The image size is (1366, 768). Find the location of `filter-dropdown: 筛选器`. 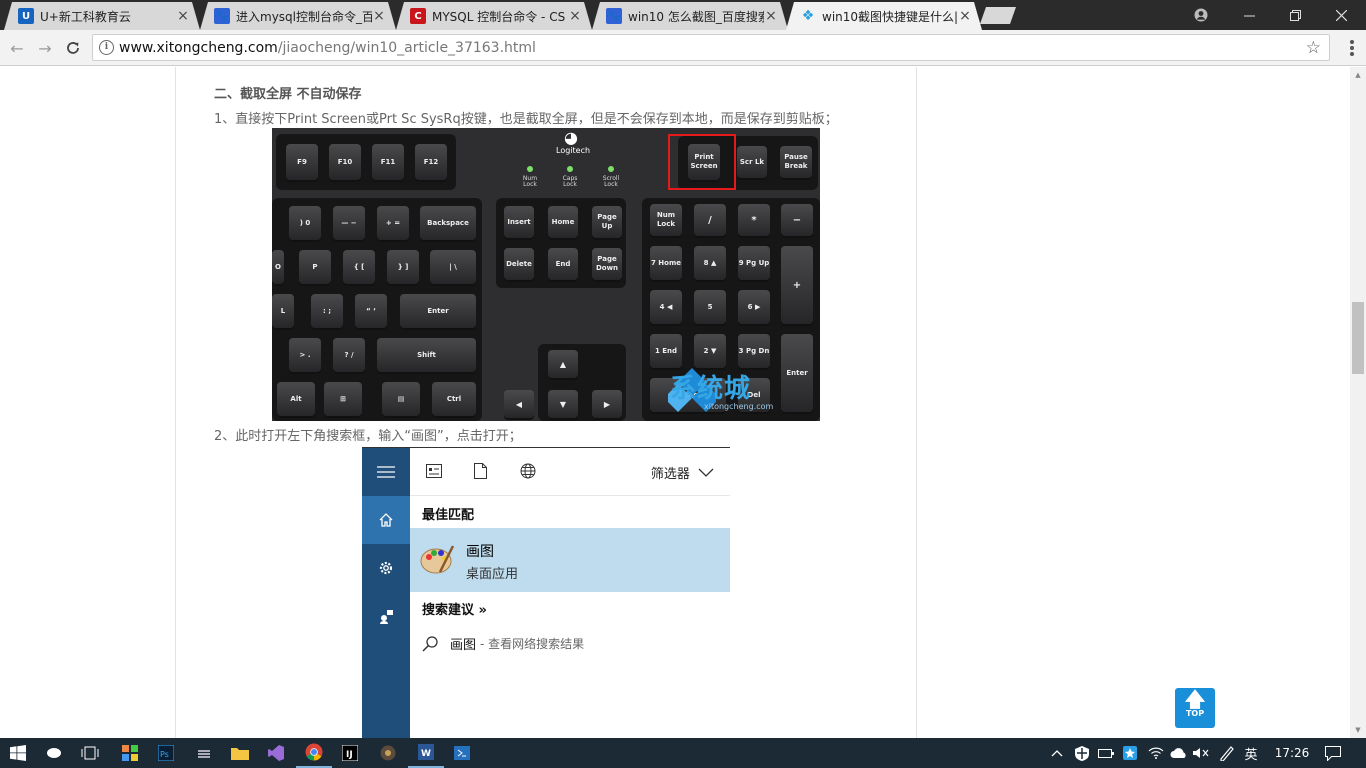

filter-dropdown: 筛选器 is located at coordinates (682, 472).